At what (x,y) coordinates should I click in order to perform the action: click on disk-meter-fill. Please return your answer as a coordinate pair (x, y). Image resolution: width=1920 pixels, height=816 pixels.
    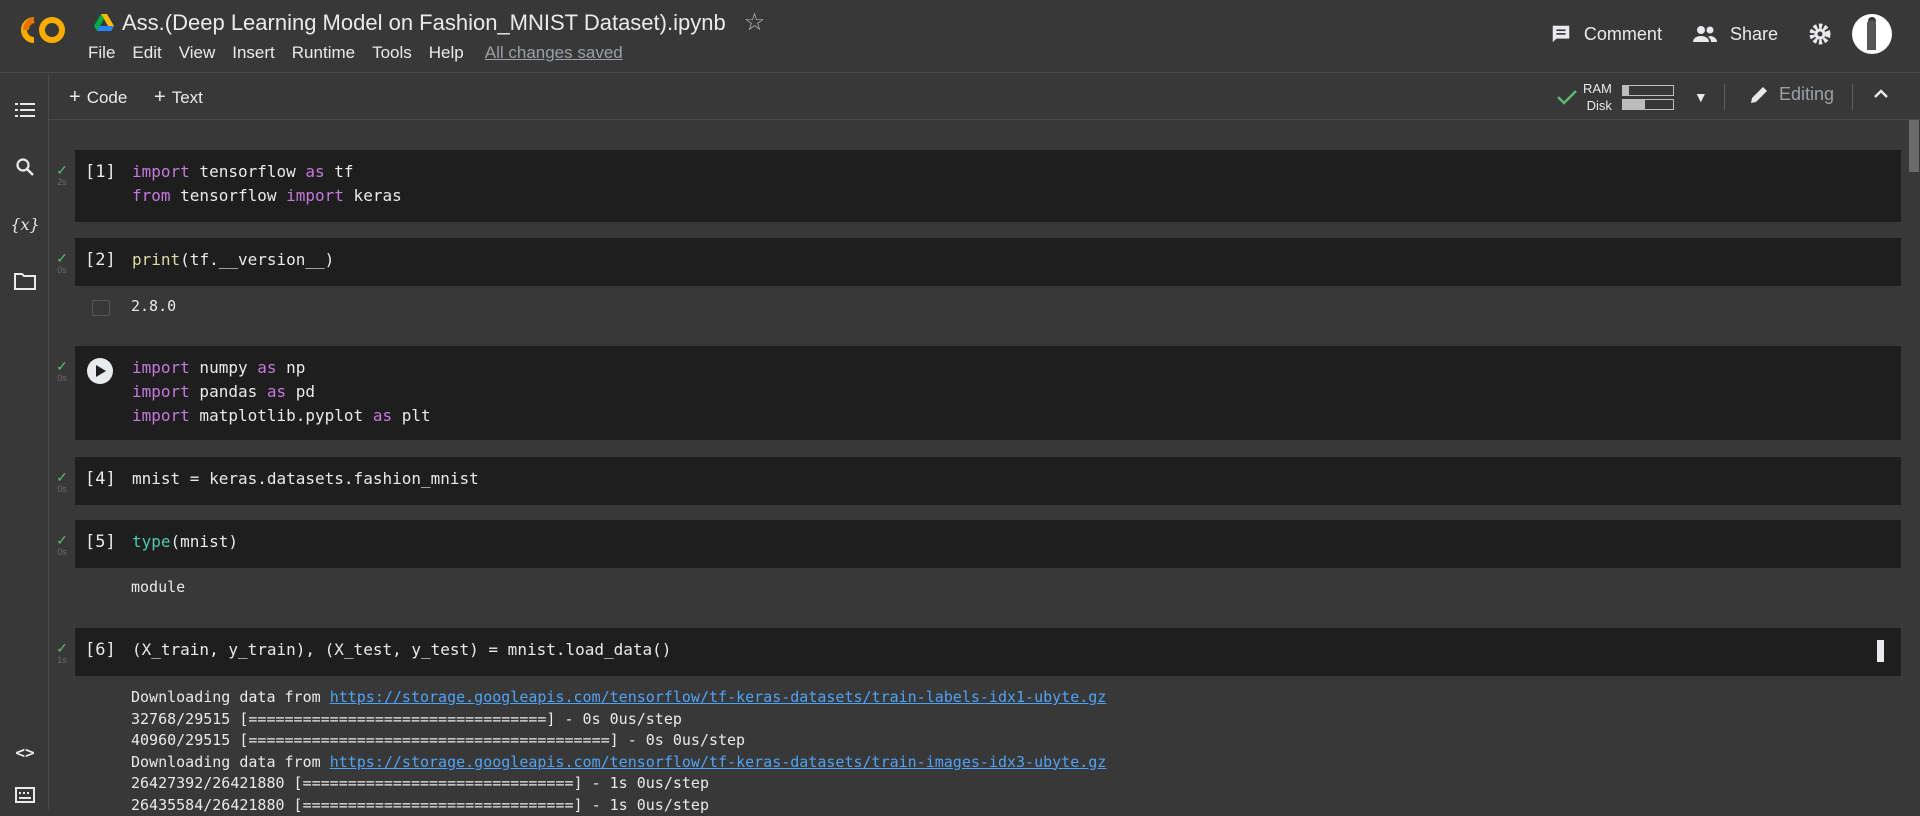
    Looking at the image, I should click on (1634, 104).